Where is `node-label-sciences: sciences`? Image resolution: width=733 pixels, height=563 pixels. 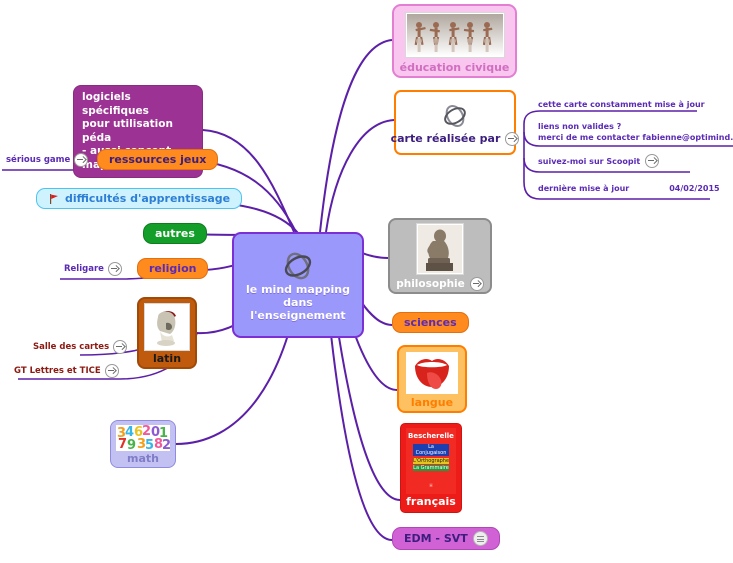
node-label-sciences: sciences is located at coordinates (430, 322).